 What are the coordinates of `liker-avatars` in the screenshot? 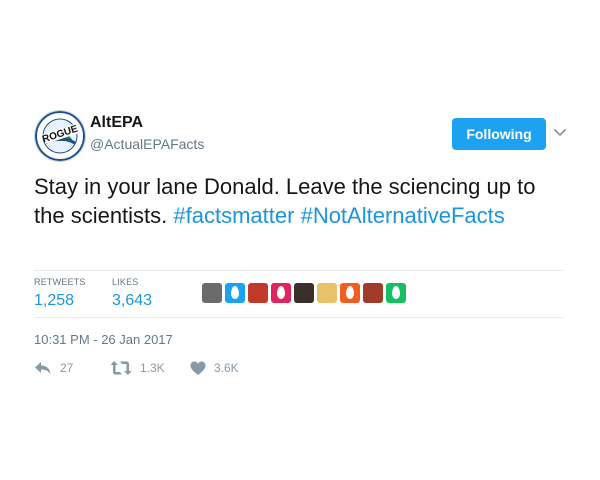 It's located at (304, 293).